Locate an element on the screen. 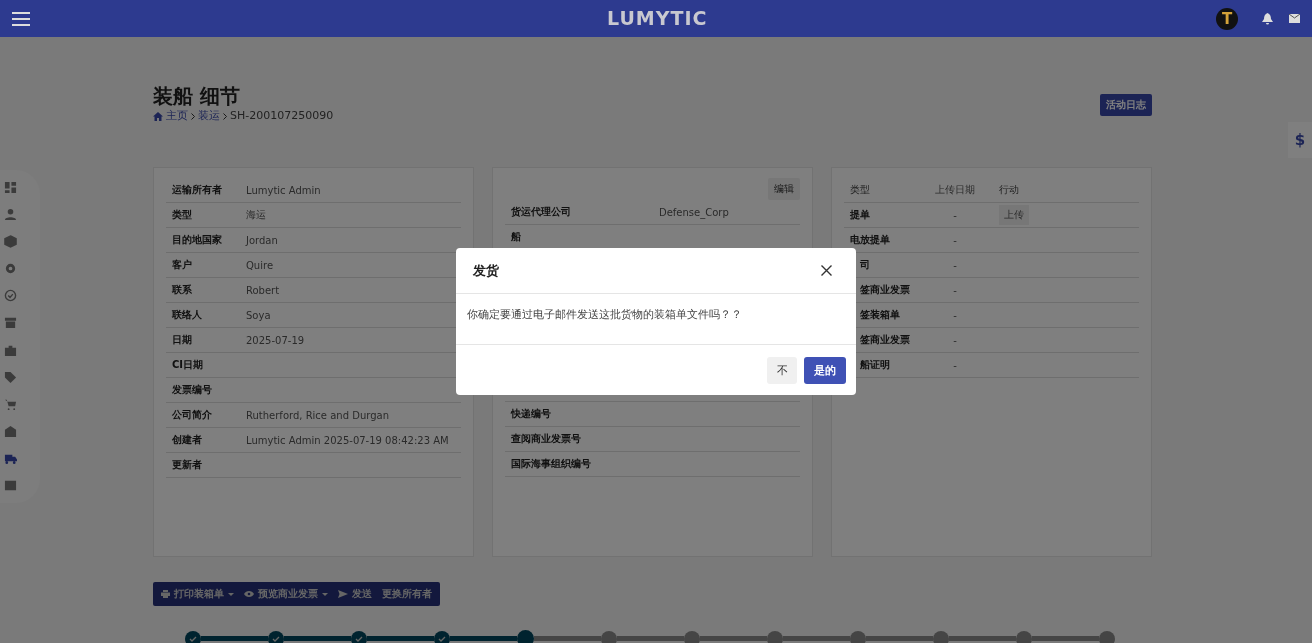  menu-icon is located at coordinates (21, 18).